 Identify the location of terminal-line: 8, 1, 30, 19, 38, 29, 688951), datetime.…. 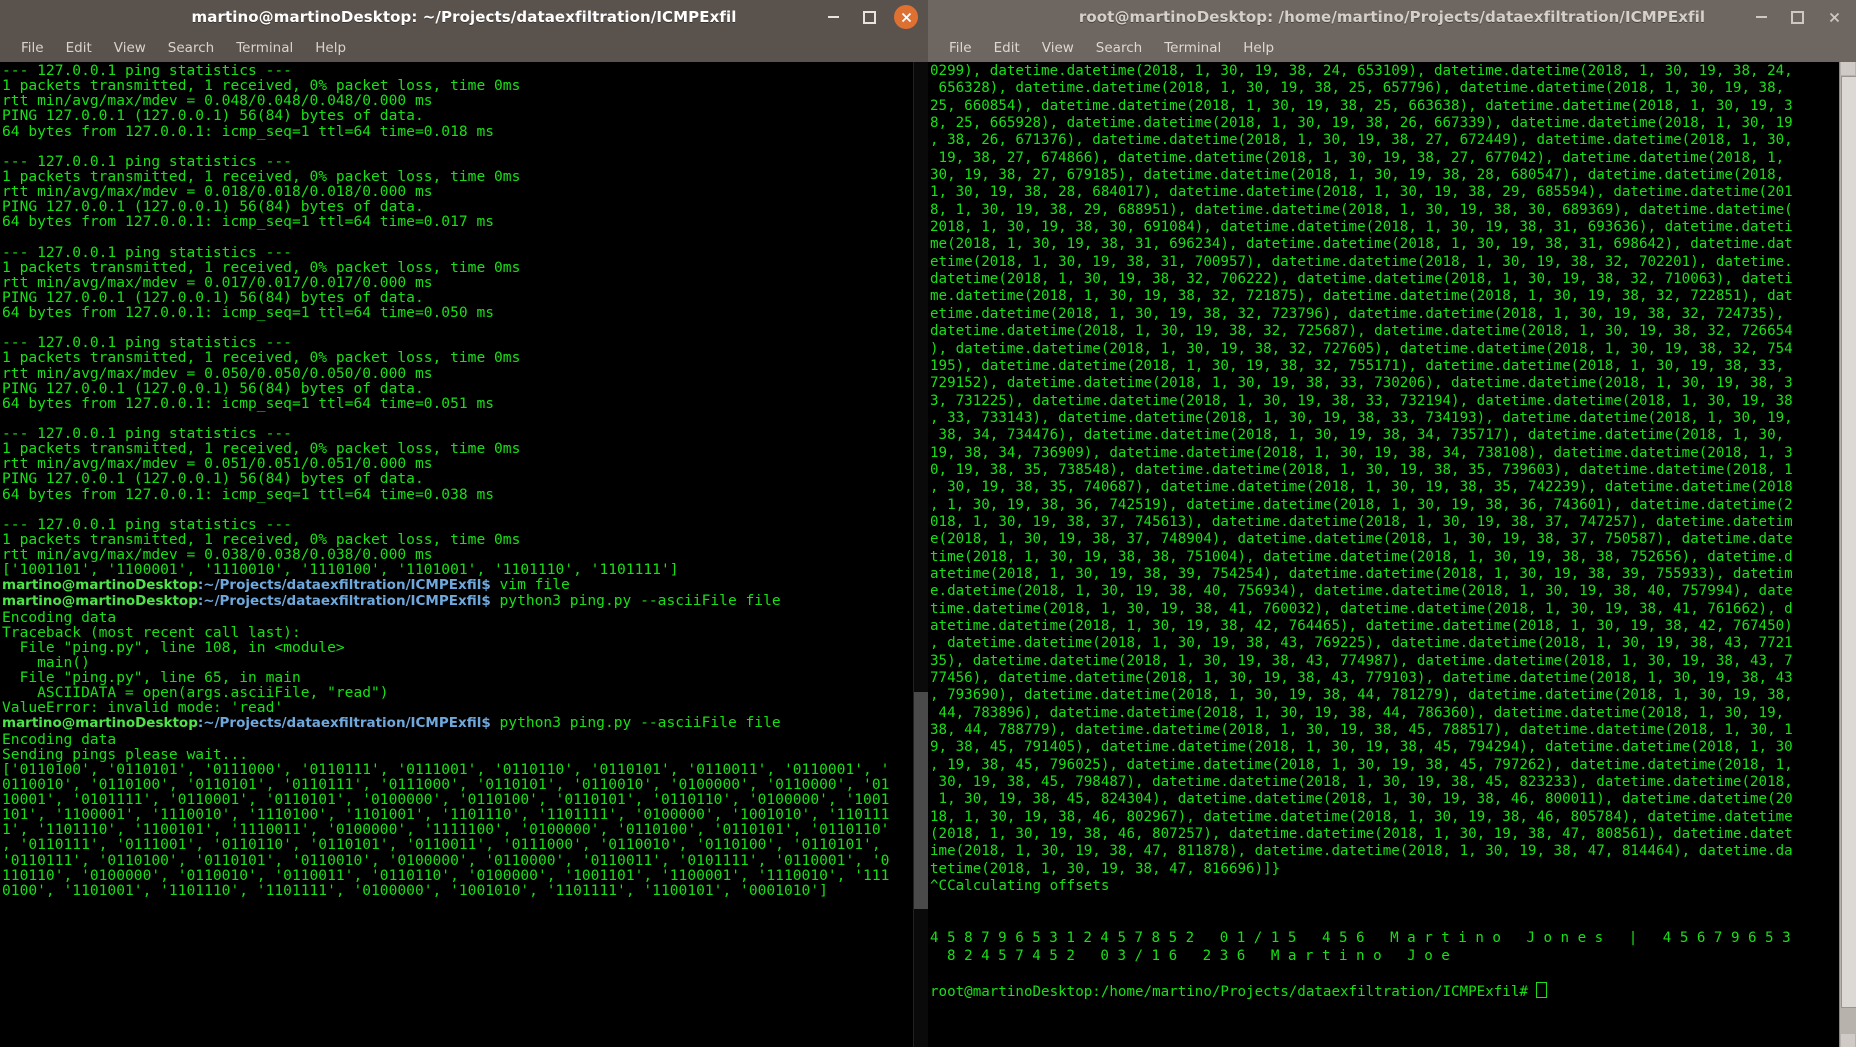
(1361, 209).